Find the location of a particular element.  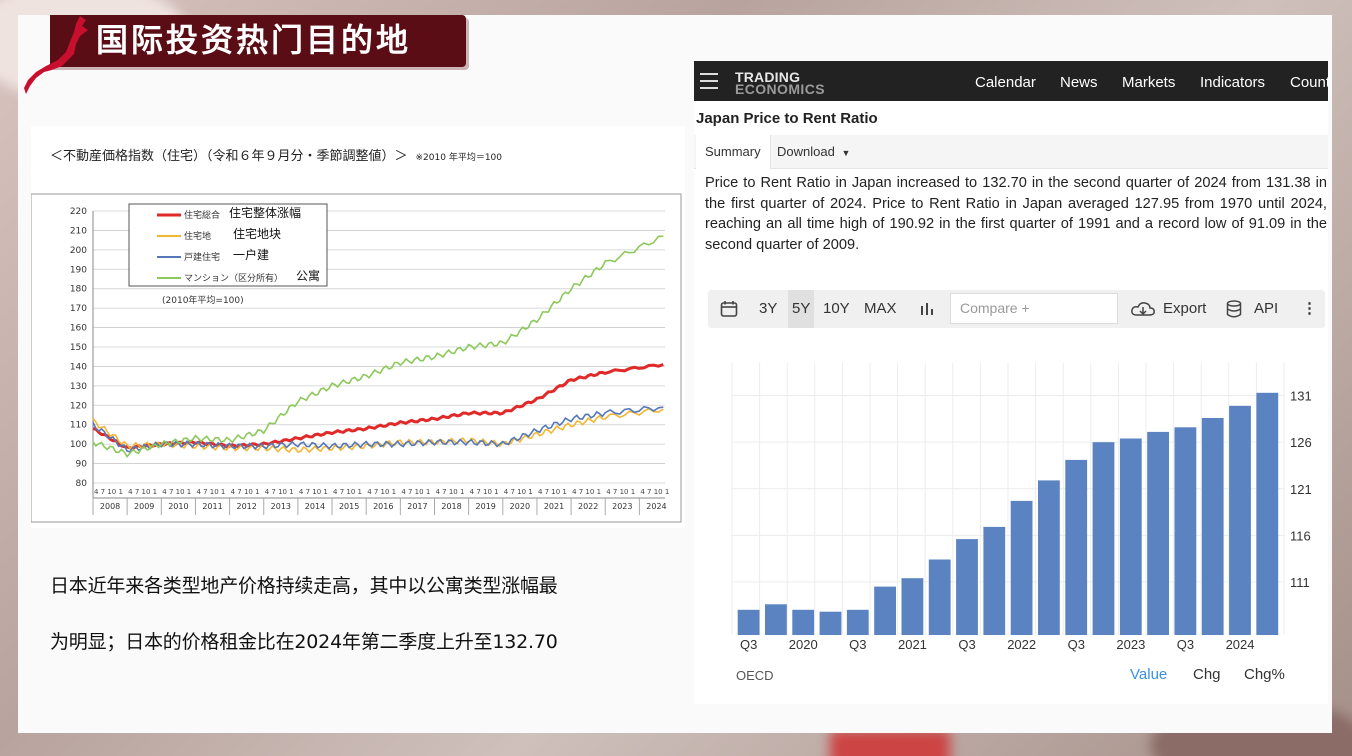

x-year-label: 2013 is located at coordinates (281, 506).